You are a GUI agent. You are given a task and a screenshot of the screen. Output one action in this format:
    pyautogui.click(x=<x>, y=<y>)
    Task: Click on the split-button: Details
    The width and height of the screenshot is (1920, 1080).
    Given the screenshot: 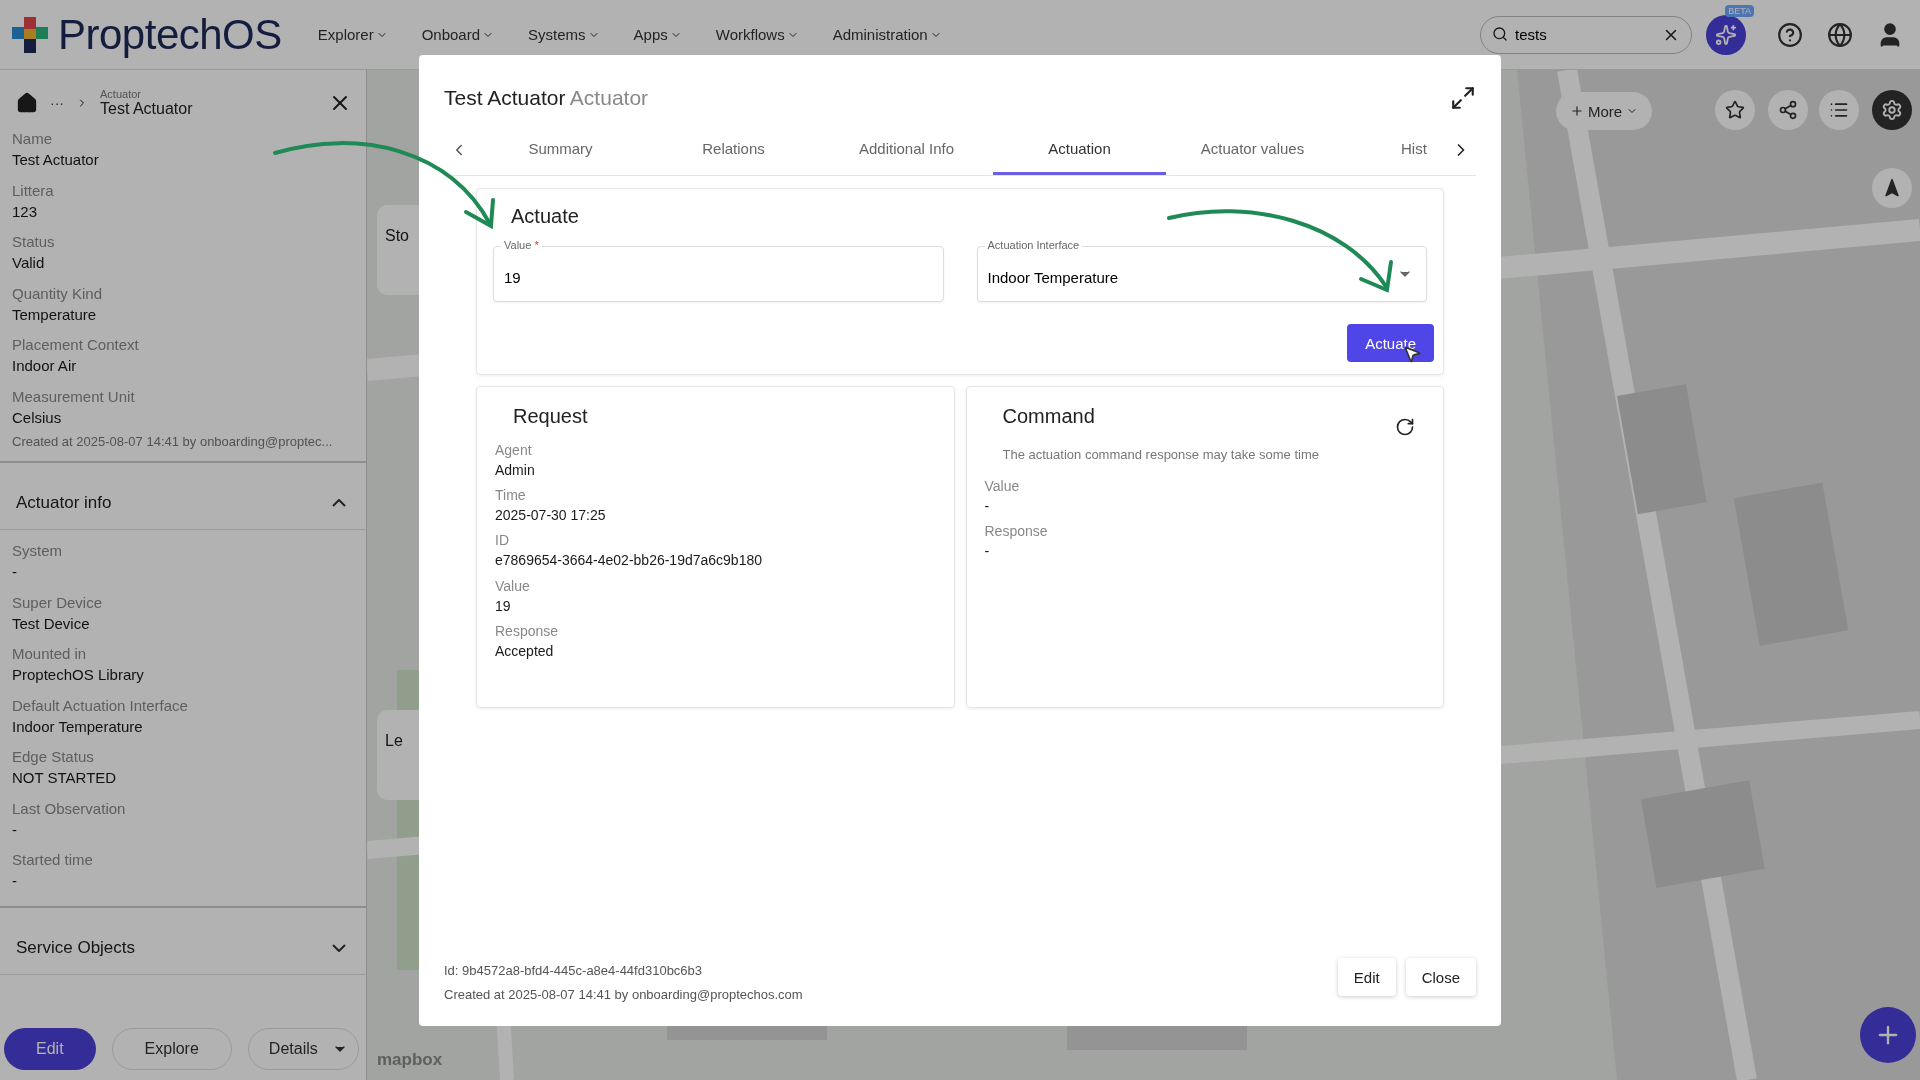 What is the action you would take?
    pyautogui.click(x=303, y=1049)
    